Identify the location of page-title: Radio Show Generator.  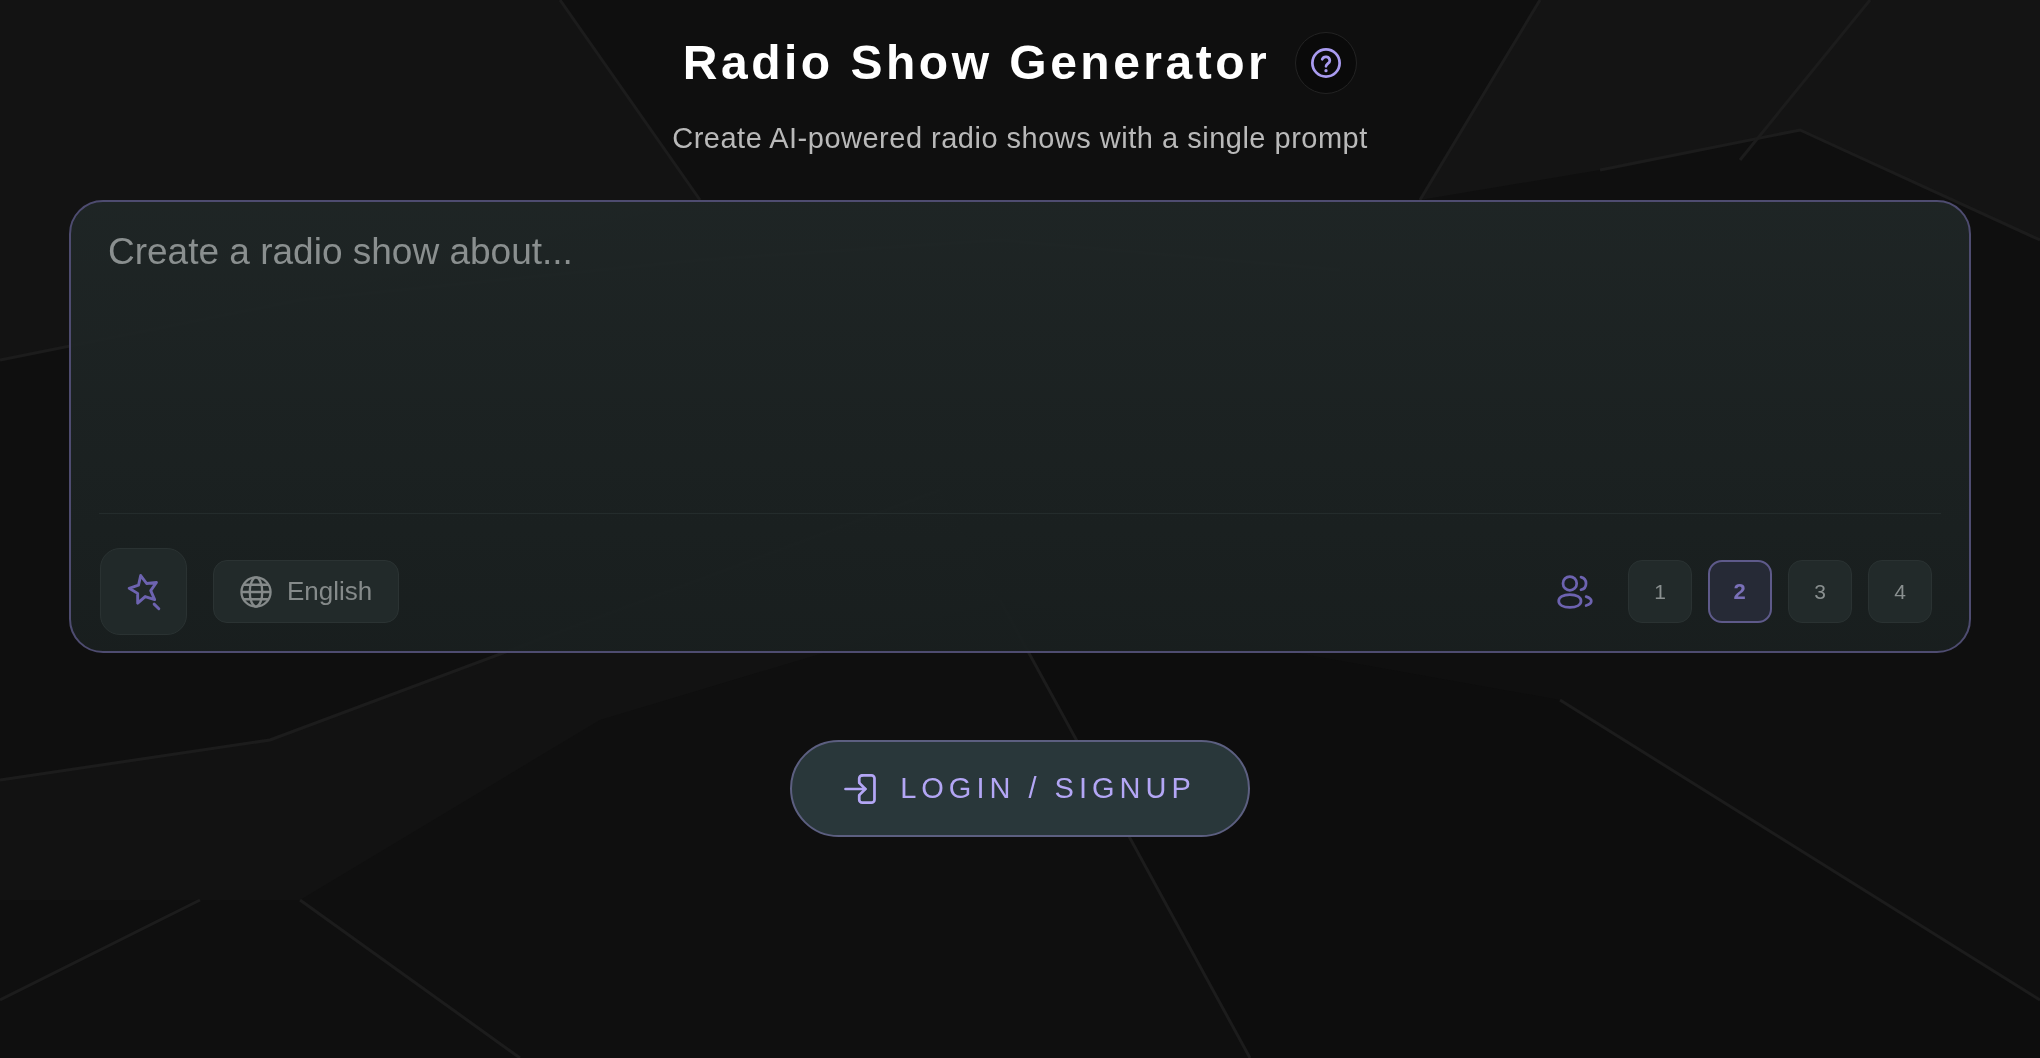
(976, 63).